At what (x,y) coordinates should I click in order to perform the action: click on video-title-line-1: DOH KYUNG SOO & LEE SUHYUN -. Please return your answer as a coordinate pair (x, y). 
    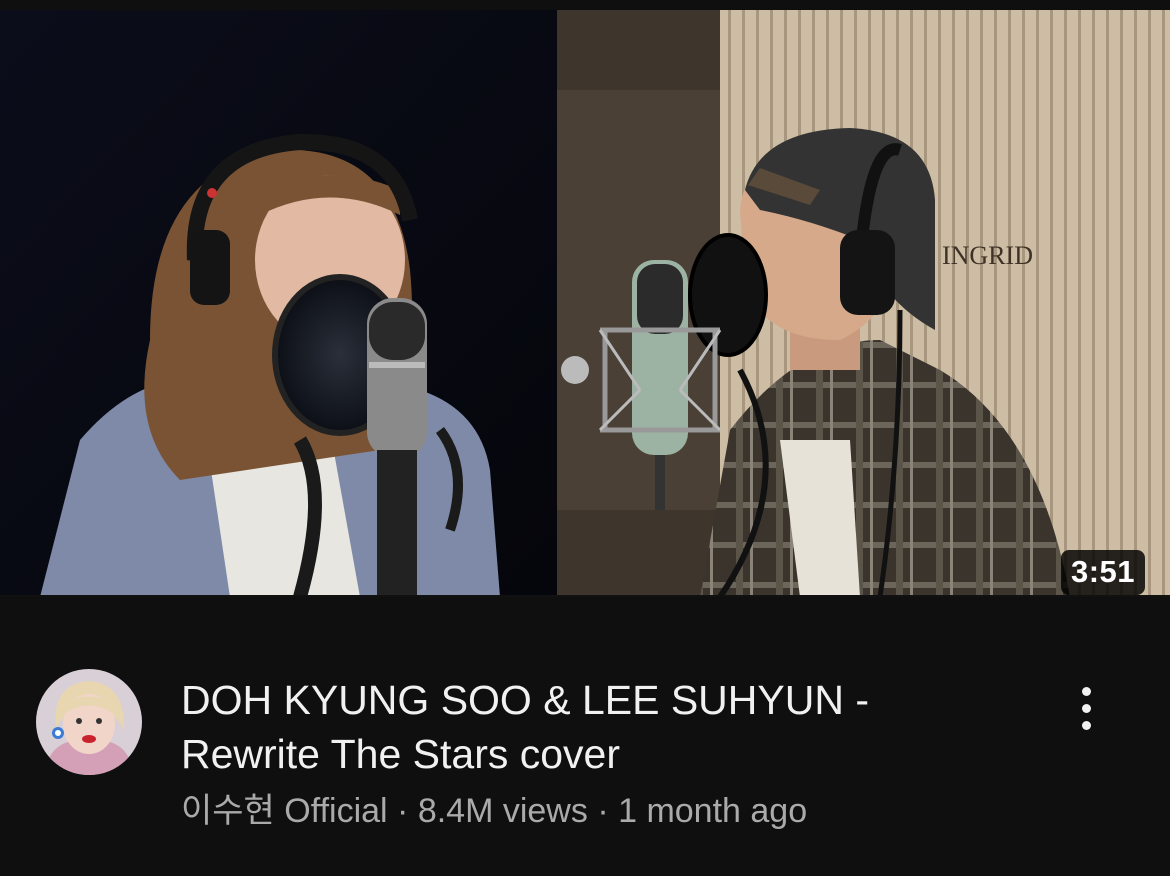
    Looking at the image, I should click on (525, 700).